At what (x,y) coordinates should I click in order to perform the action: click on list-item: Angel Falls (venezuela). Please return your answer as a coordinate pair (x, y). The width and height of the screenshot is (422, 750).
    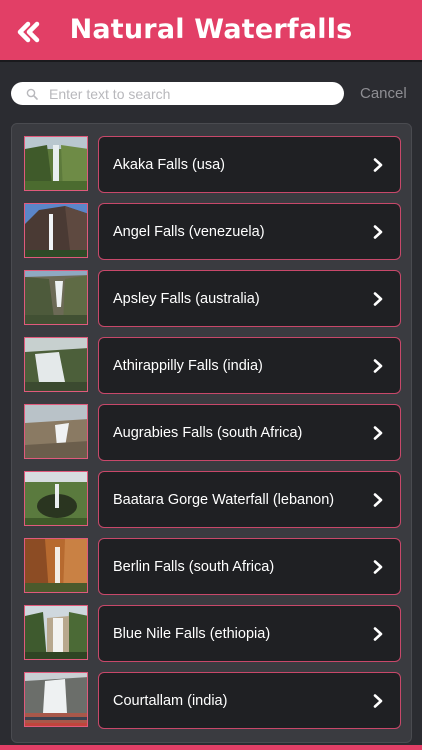
    Looking at the image, I should click on (213, 231).